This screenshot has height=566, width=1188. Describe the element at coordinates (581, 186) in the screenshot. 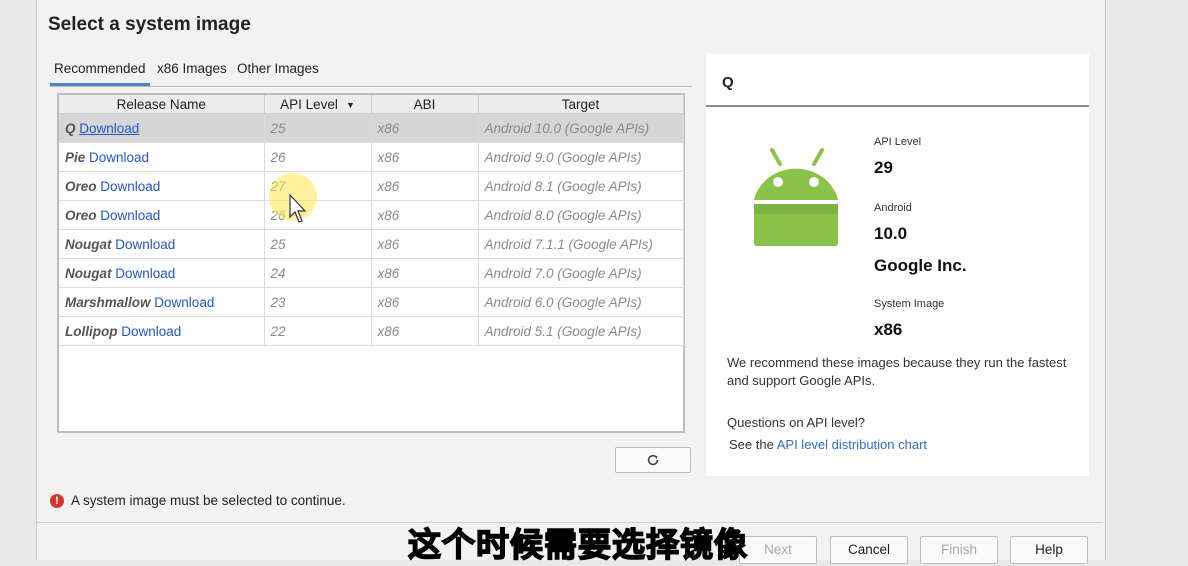

I see `target-cell: Android 8.1 (Google APIs)` at that location.